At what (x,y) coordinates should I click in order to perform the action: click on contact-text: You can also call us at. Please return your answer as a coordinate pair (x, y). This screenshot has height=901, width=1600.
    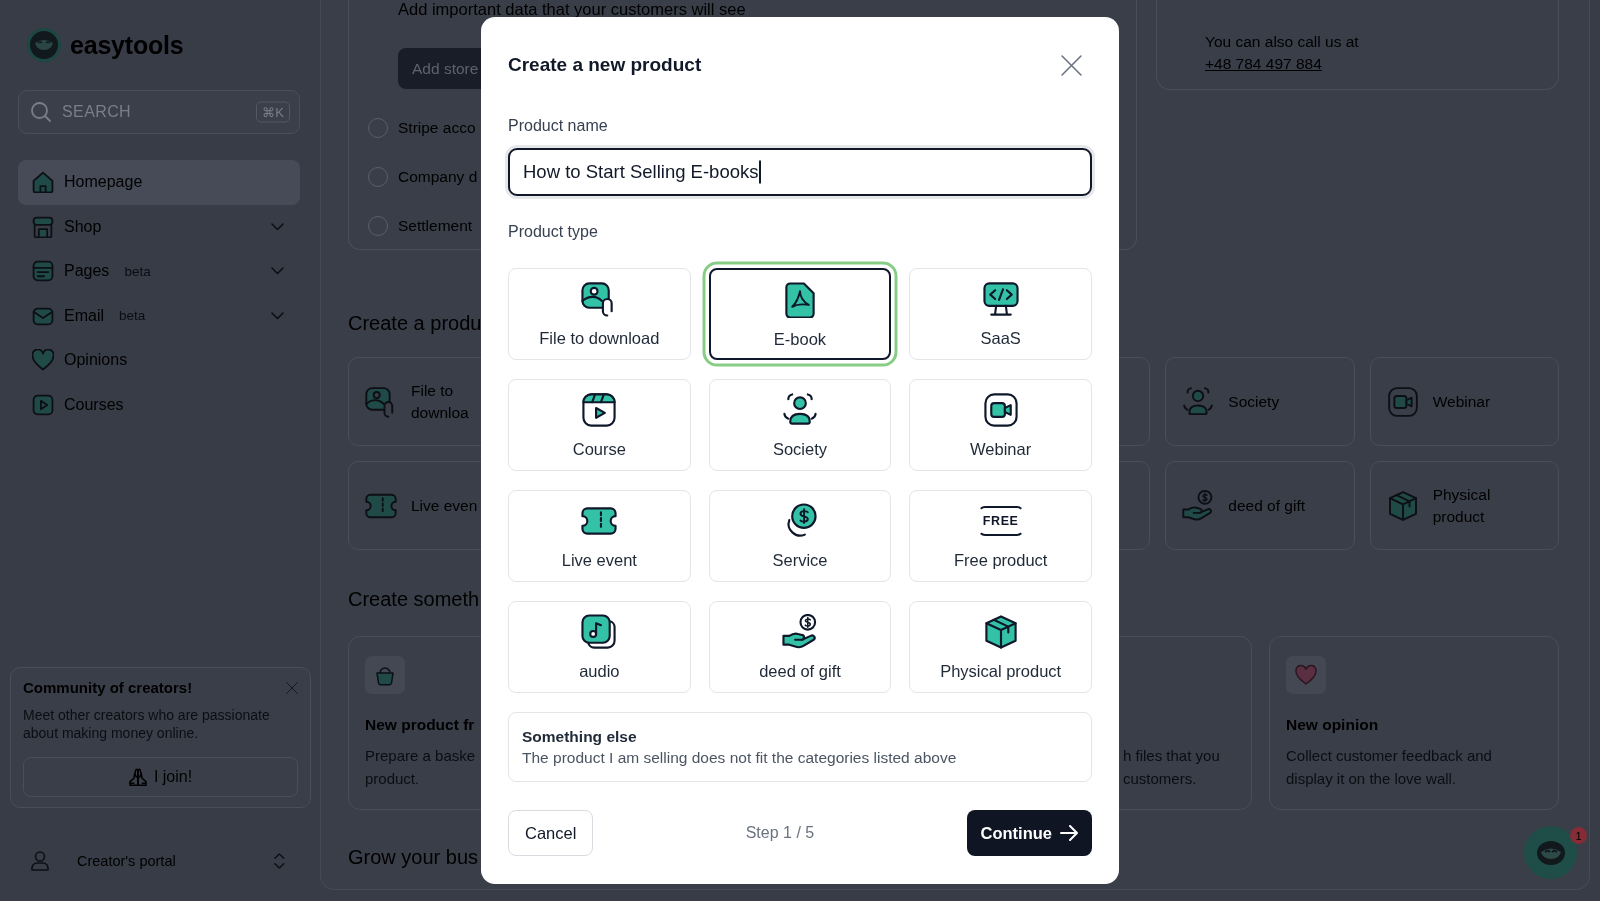
    Looking at the image, I should click on (1282, 42).